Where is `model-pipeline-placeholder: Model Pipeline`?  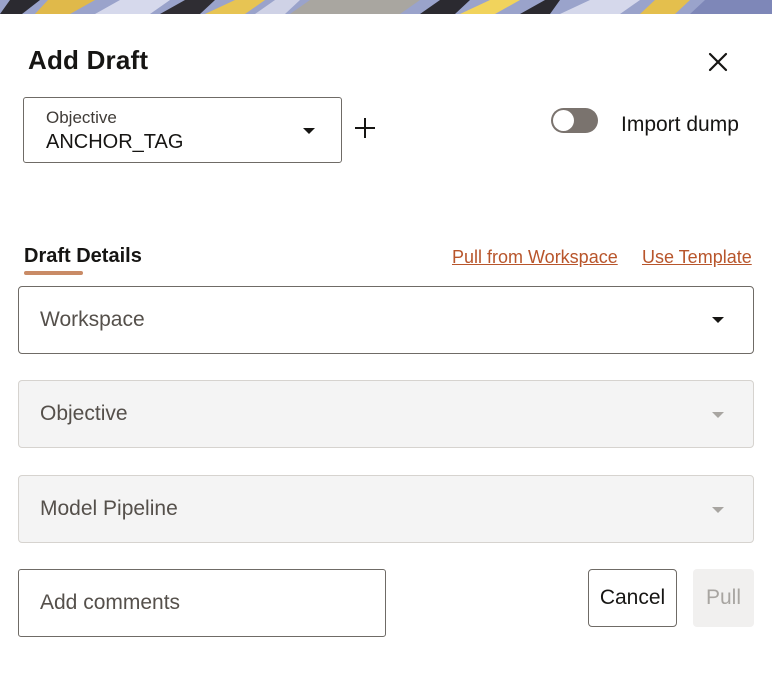 model-pipeline-placeholder: Model Pipeline is located at coordinates (109, 508).